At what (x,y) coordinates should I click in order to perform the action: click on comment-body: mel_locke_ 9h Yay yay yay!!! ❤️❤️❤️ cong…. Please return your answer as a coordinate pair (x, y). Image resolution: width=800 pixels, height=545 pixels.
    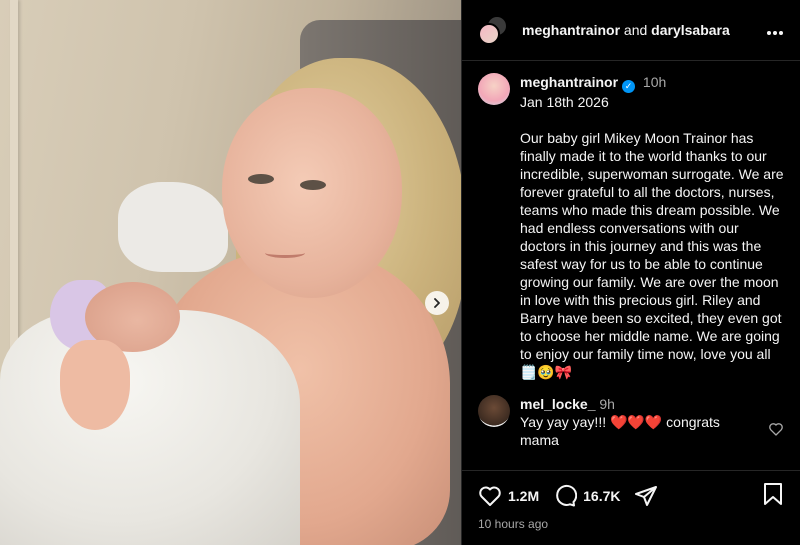
    Looking at the image, I should click on (652, 422).